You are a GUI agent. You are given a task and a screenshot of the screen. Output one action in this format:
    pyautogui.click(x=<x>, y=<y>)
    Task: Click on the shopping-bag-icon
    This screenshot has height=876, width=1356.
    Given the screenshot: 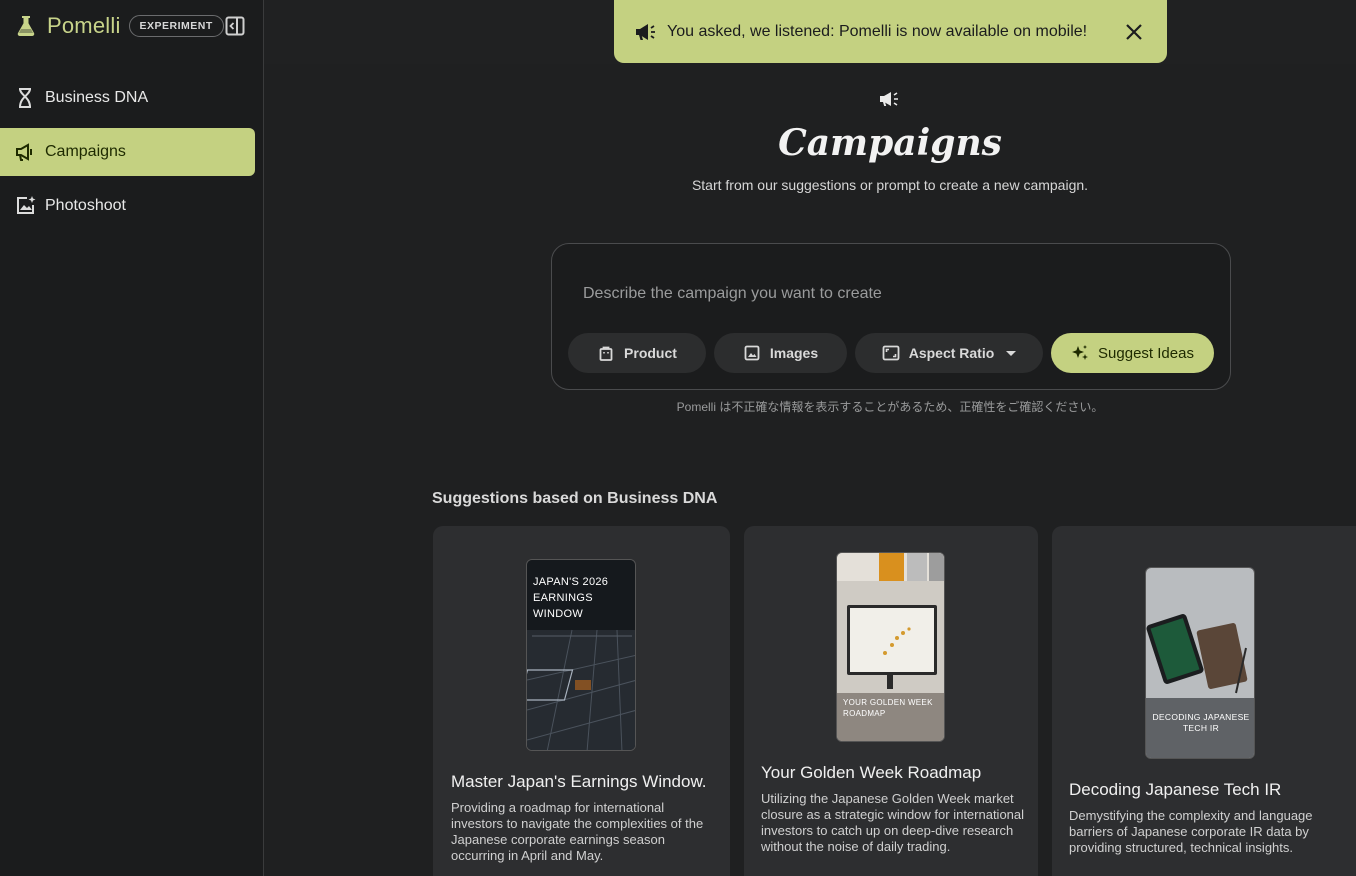 What is the action you would take?
    pyautogui.click(x=606, y=353)
    